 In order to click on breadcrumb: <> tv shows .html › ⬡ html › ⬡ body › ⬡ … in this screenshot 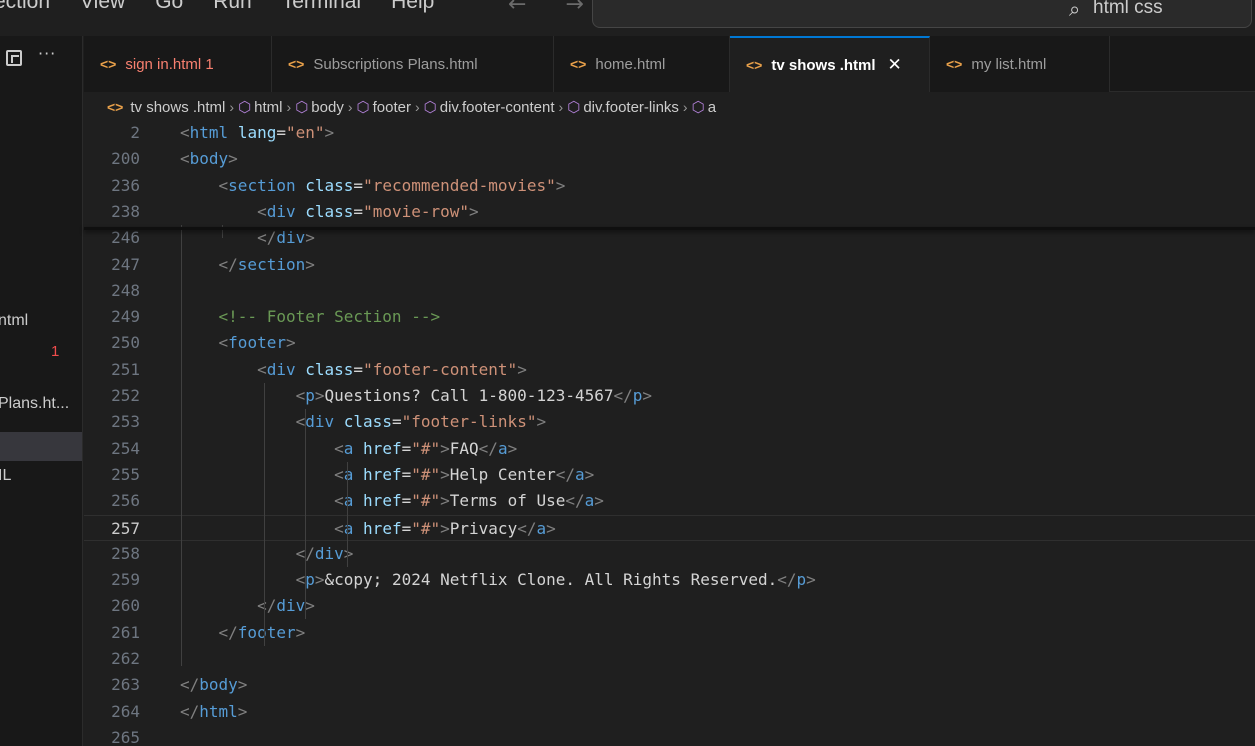, I will do `click(411, 107)`.